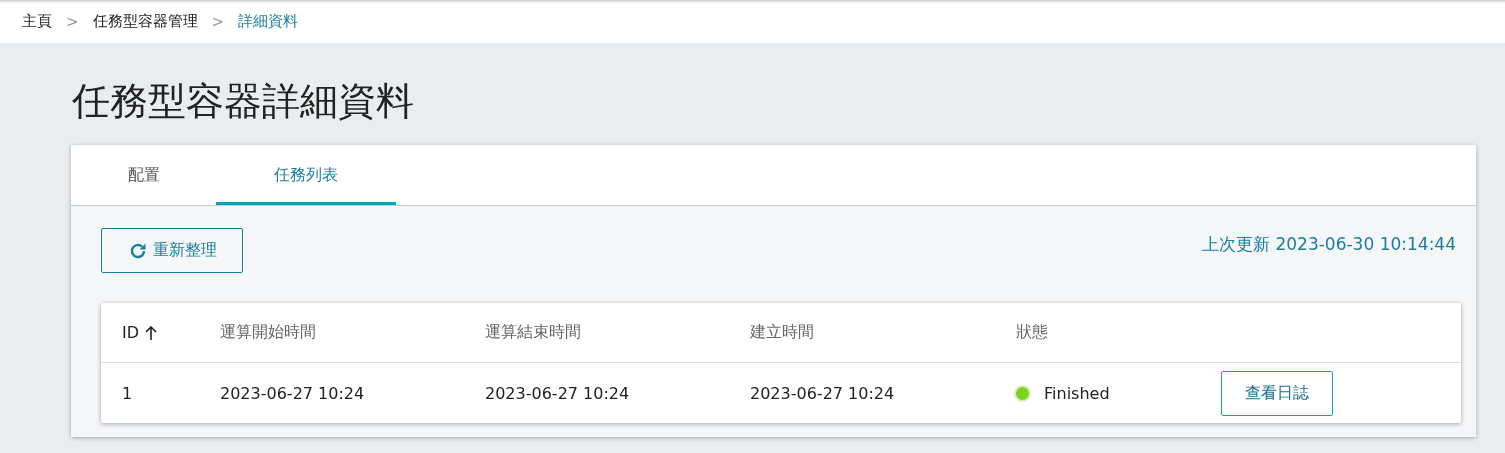  What do you see at coordinates (172, 250) in the screenshot?
I see `refresh-button: 重新整理` at bounding box center [172, 250].